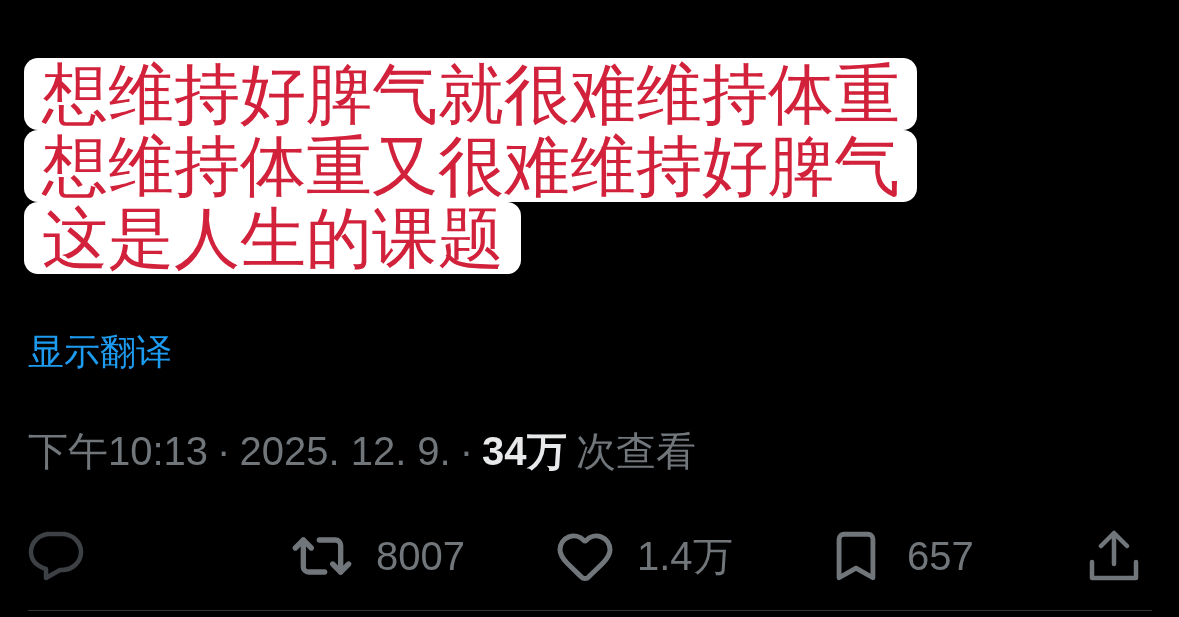 The image size is (1179, 617). I want to click on share-icon, so click(1114, 556).